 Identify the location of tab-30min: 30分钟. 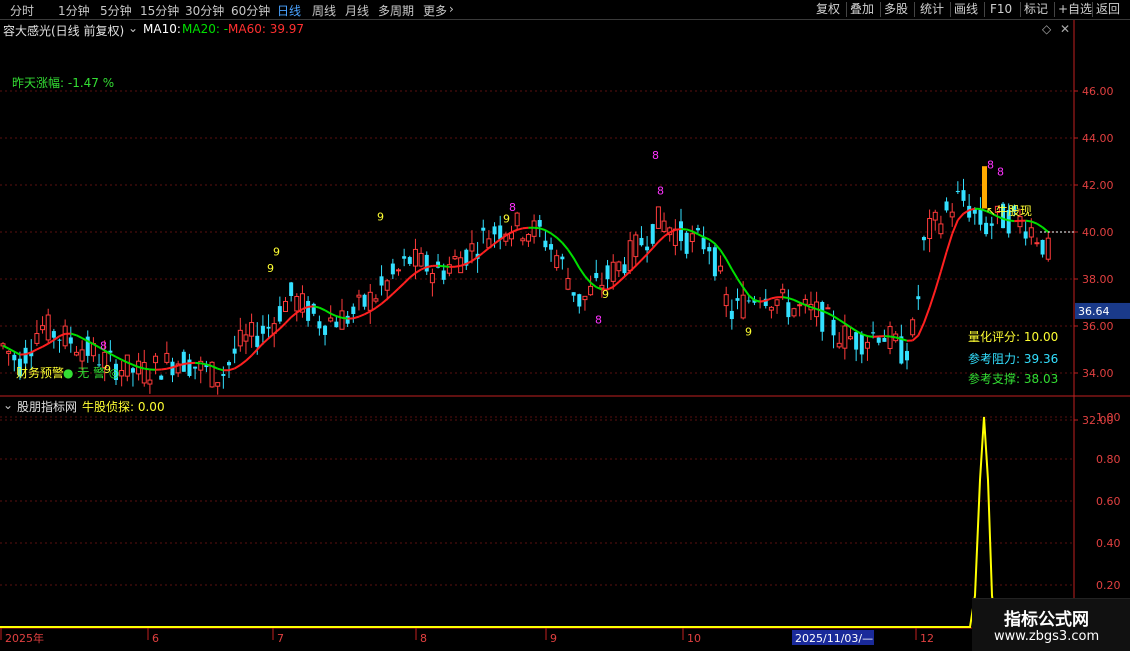
(204, 10).